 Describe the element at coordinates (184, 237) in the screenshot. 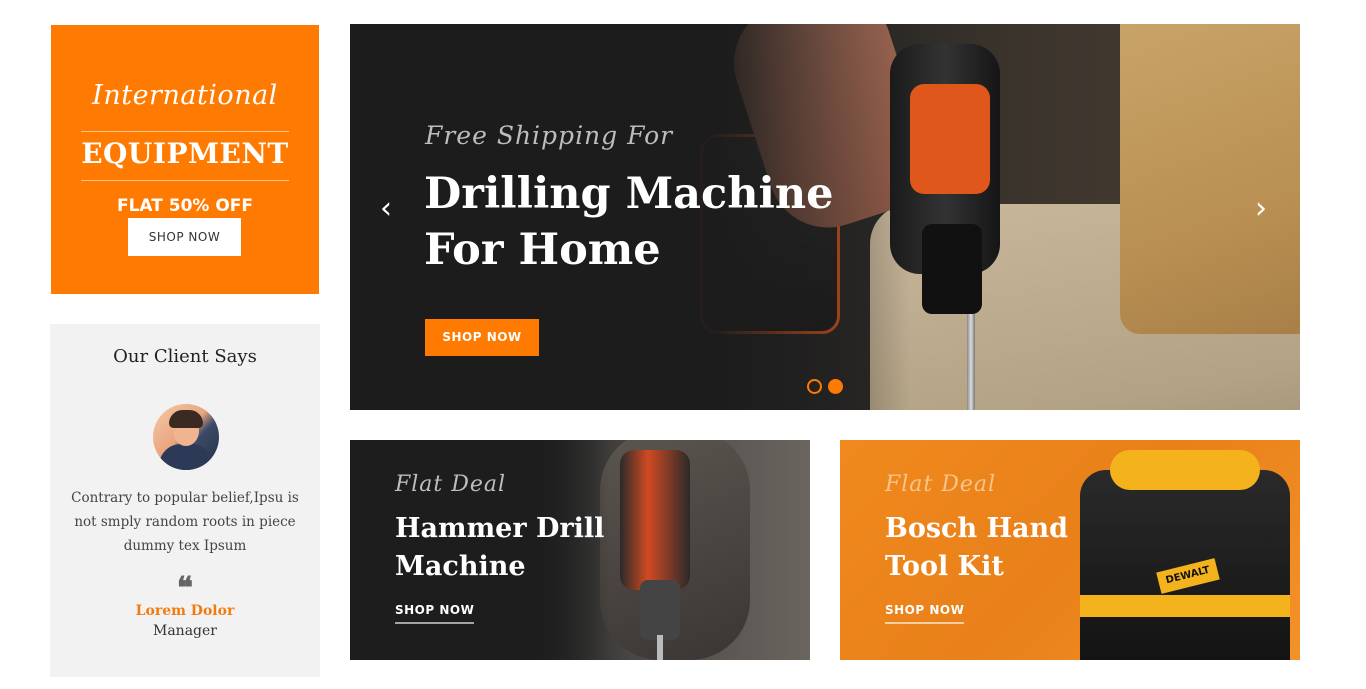

I see `promo-shop-now-button: SHOP NOW` at that location.